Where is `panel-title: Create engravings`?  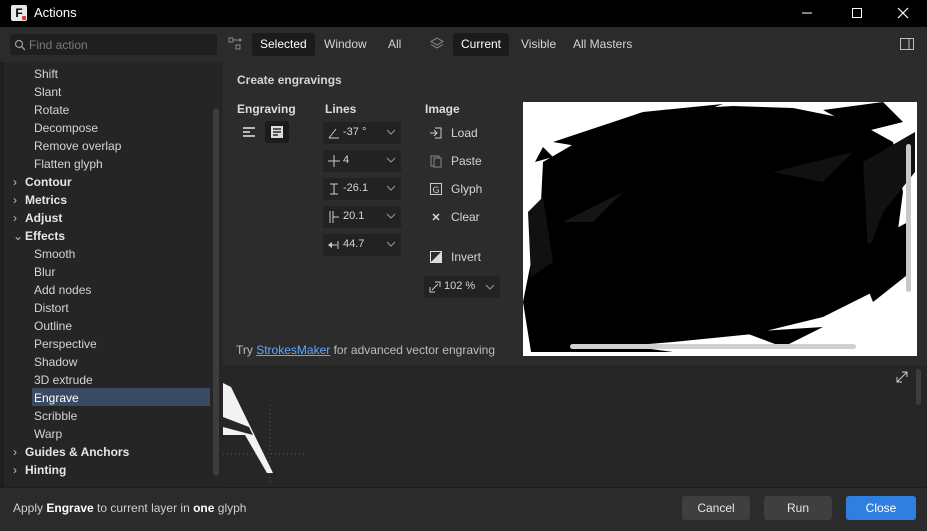 panel-title: Create engravings is located at coordinates (289, 80).